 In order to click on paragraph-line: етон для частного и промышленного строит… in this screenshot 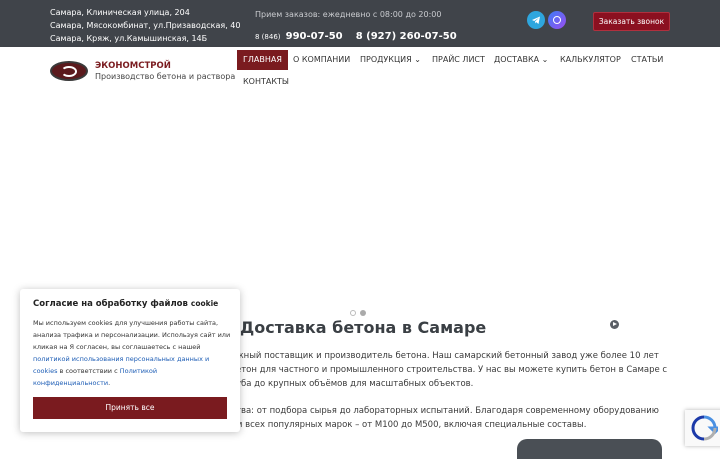, I will do `click(452, 370)`.